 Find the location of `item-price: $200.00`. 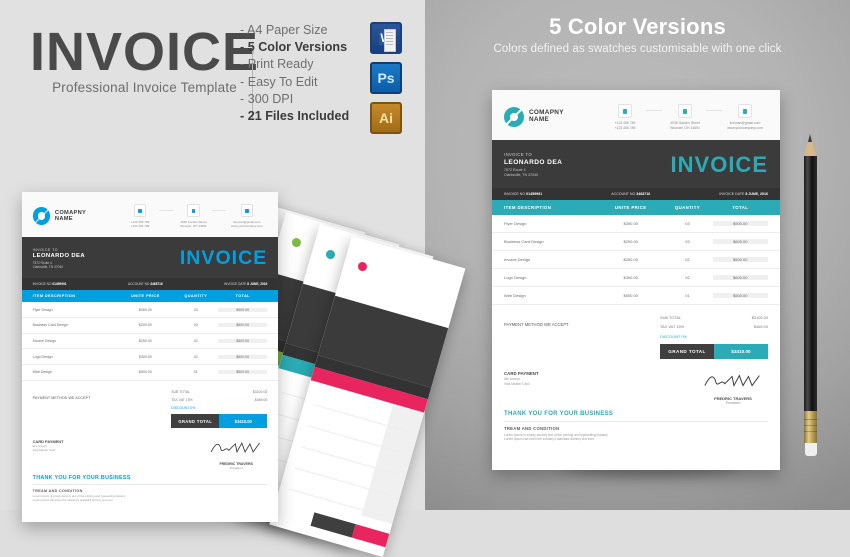

item-price: $200.00 is located at coordinates (630, 241).